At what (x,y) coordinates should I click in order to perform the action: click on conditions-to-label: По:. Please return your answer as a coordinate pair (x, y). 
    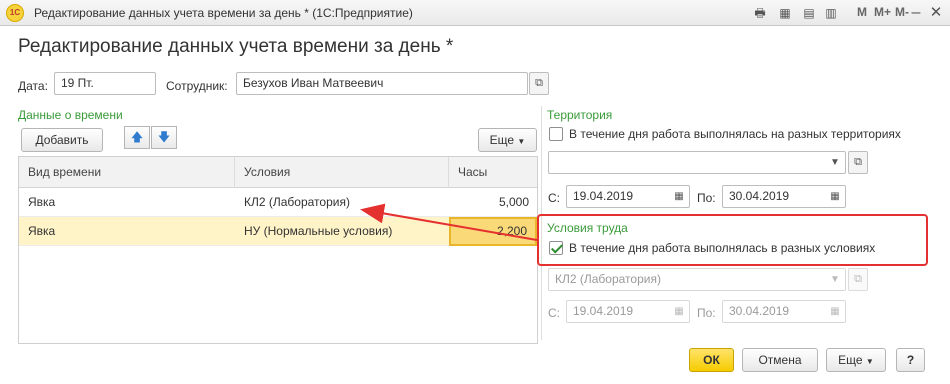
    Looking at the image, I should click on (706, 313).